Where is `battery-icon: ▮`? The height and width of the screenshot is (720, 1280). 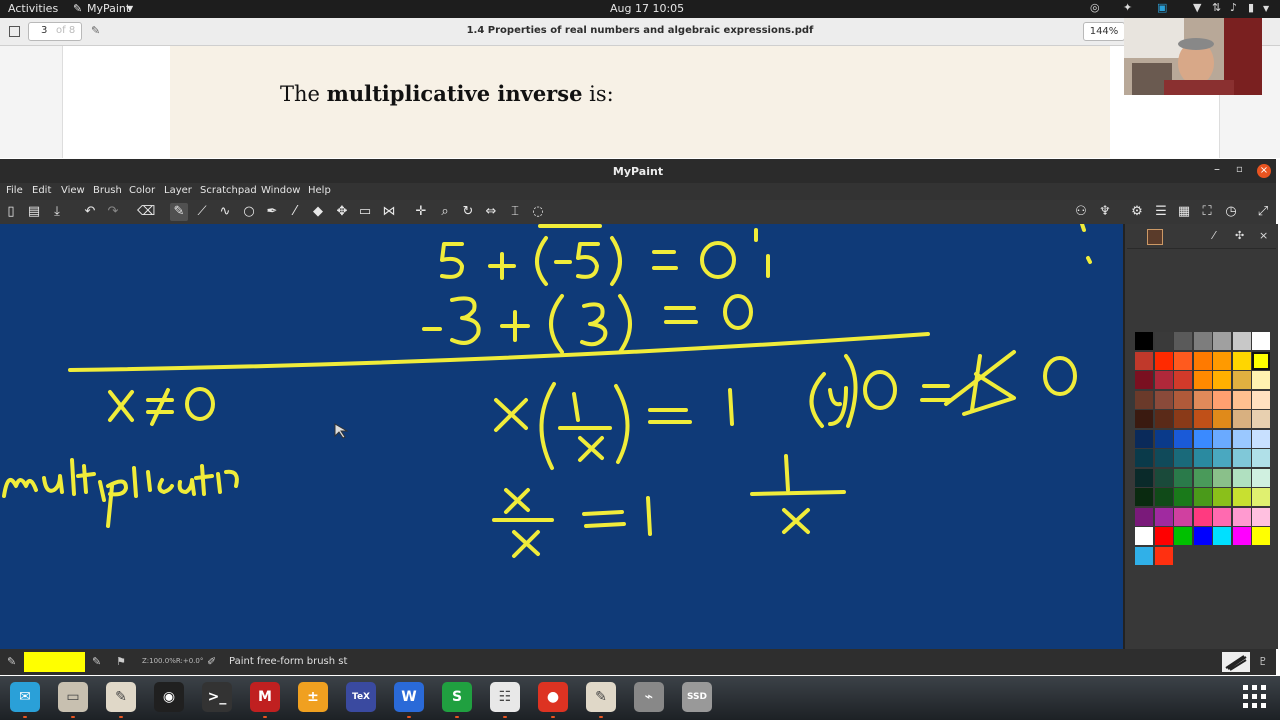
battery-icon: ▮ is located at coordinates (1251, 7).